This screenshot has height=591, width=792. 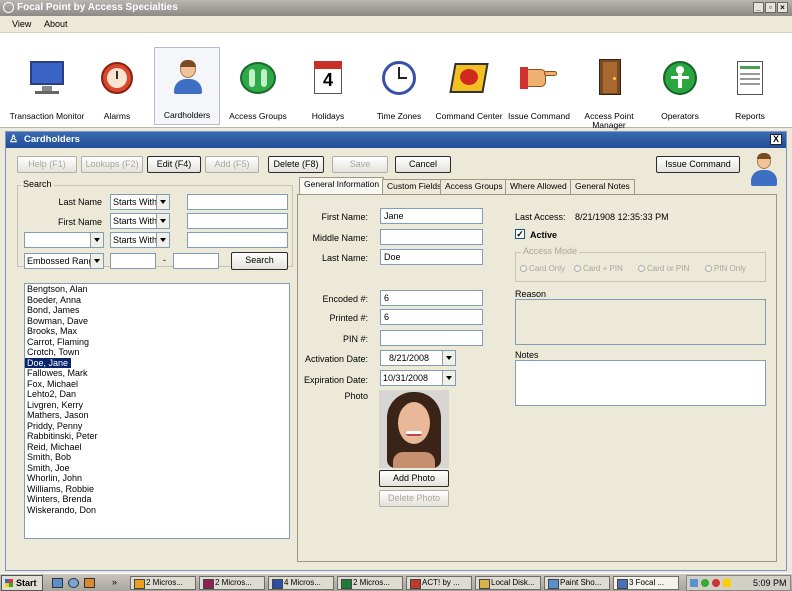 What do you see at coordinates (157, 373) in the screenshot?
I see `cardholder-list-item: Fallowes, Mark` at bounding box center [157, 373].